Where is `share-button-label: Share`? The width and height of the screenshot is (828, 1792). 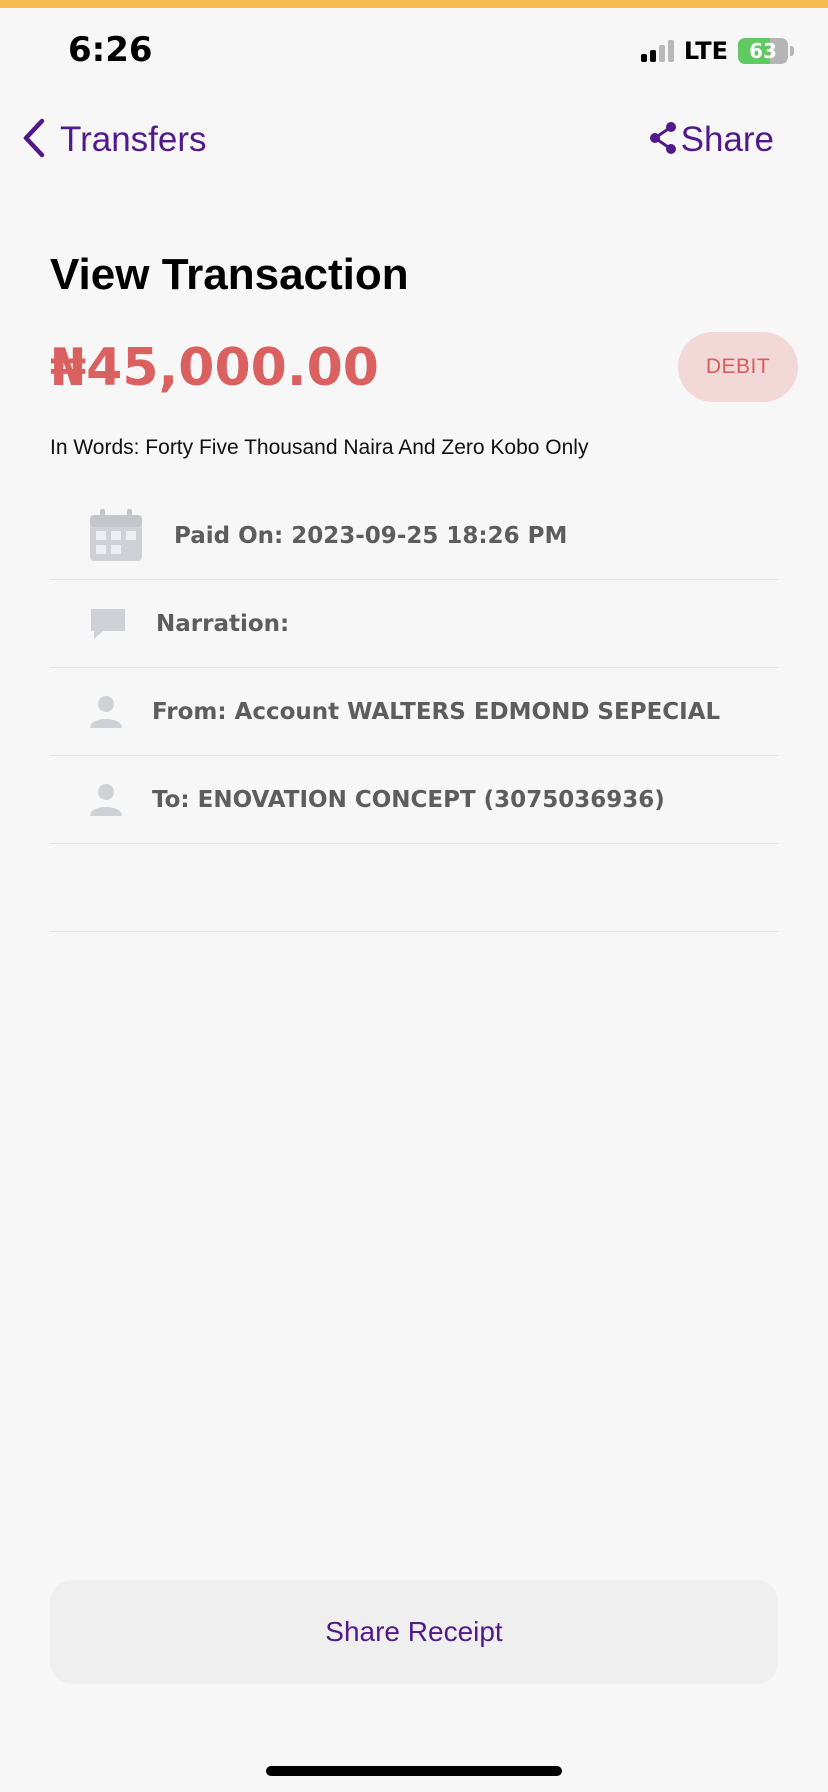 share-button-label: Share is located at coordinates (727, 139).